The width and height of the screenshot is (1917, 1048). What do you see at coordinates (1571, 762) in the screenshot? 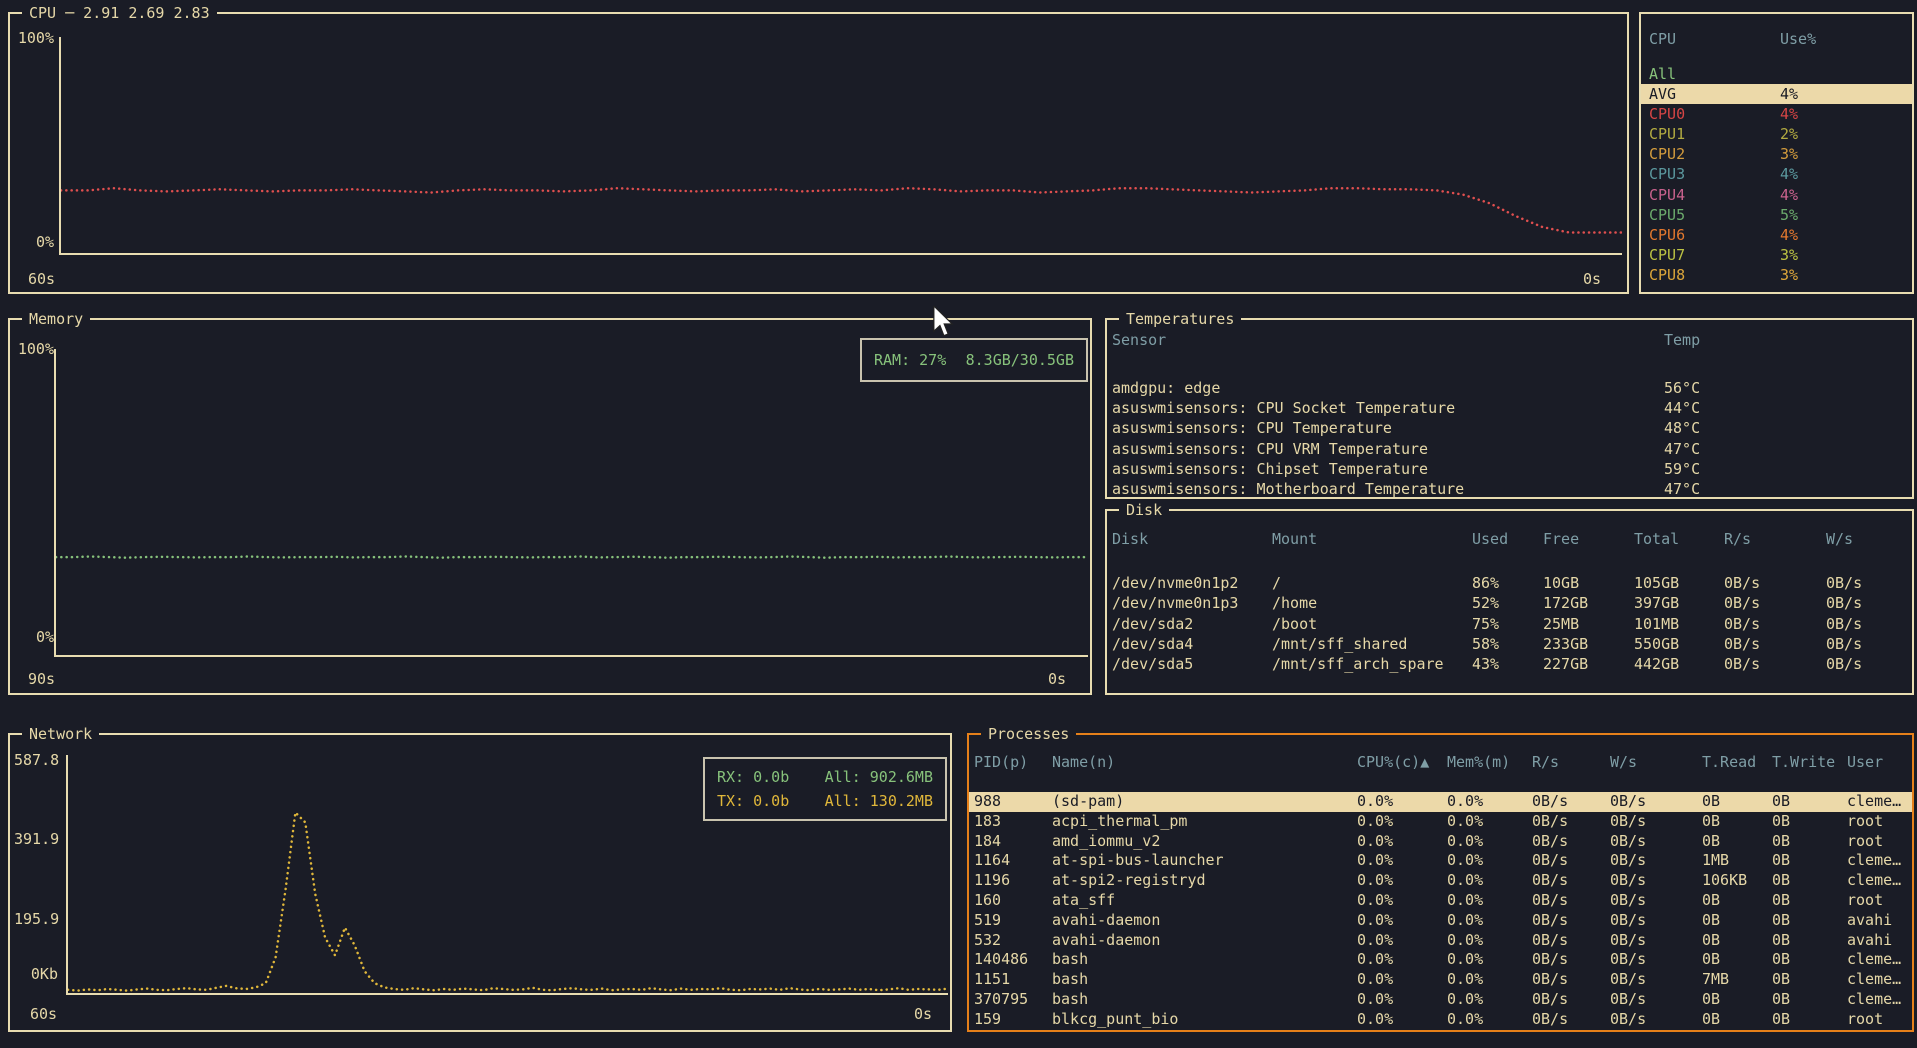
I see `column-header: R/s` at bounding box center [1571, 762].